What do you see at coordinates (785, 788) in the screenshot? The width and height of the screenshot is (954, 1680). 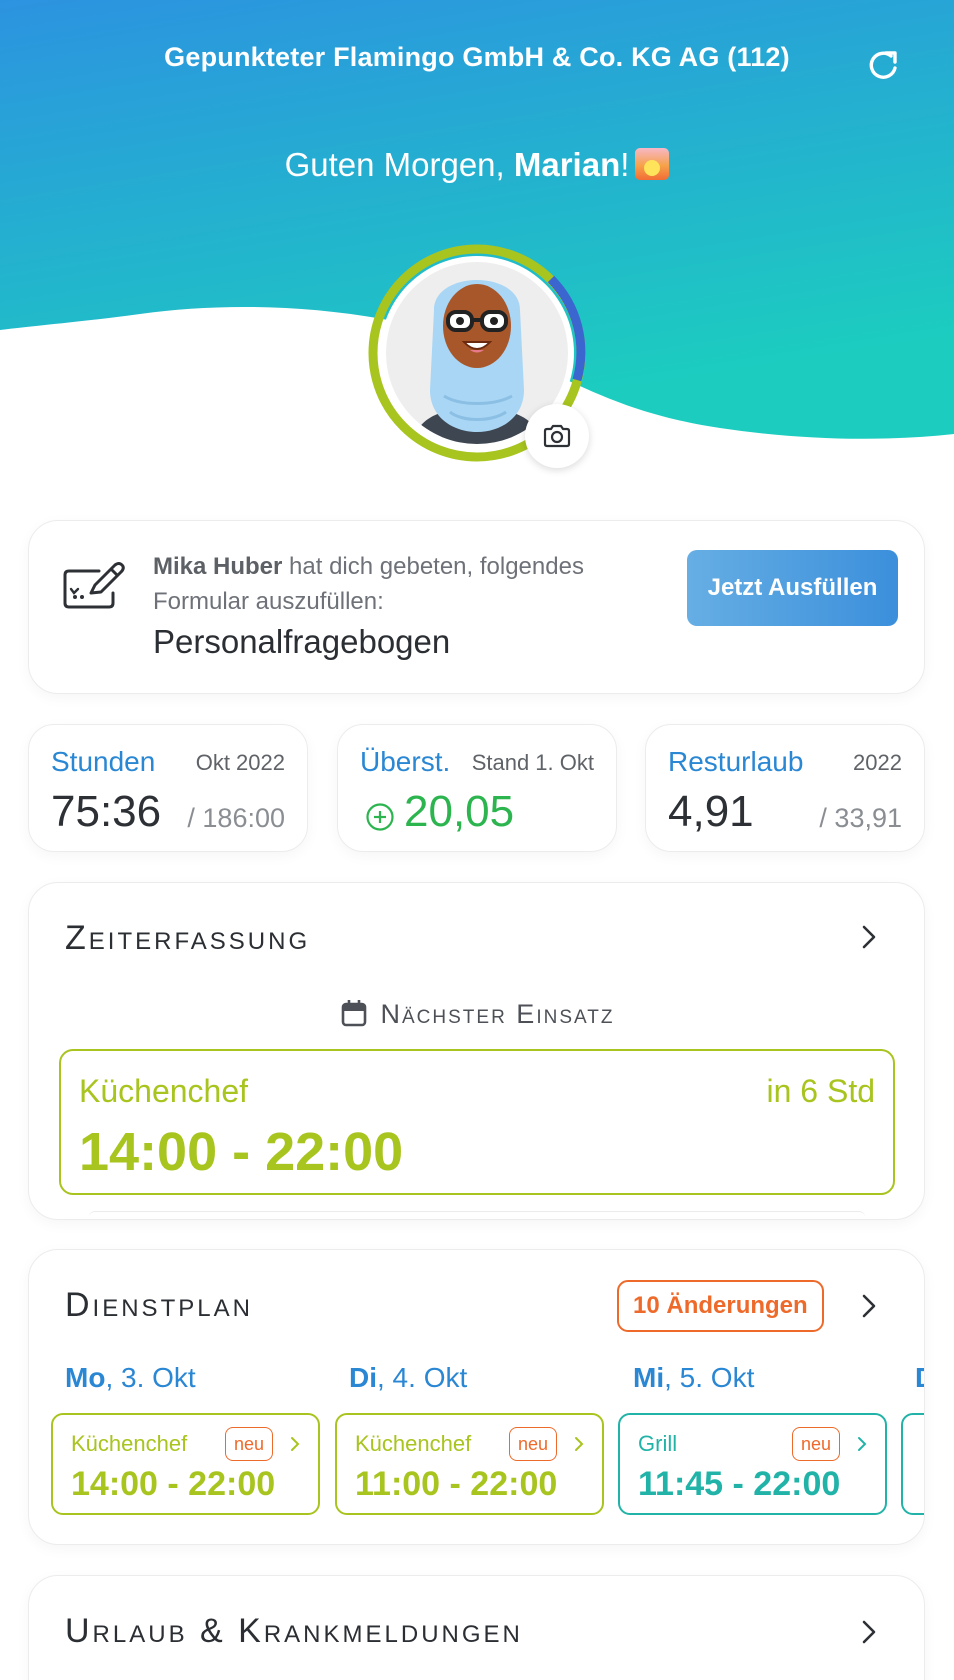 I see `vacation-stat-card: Resturlaub 2022 4,91 / 33,91` at bounding box center [785, 788].